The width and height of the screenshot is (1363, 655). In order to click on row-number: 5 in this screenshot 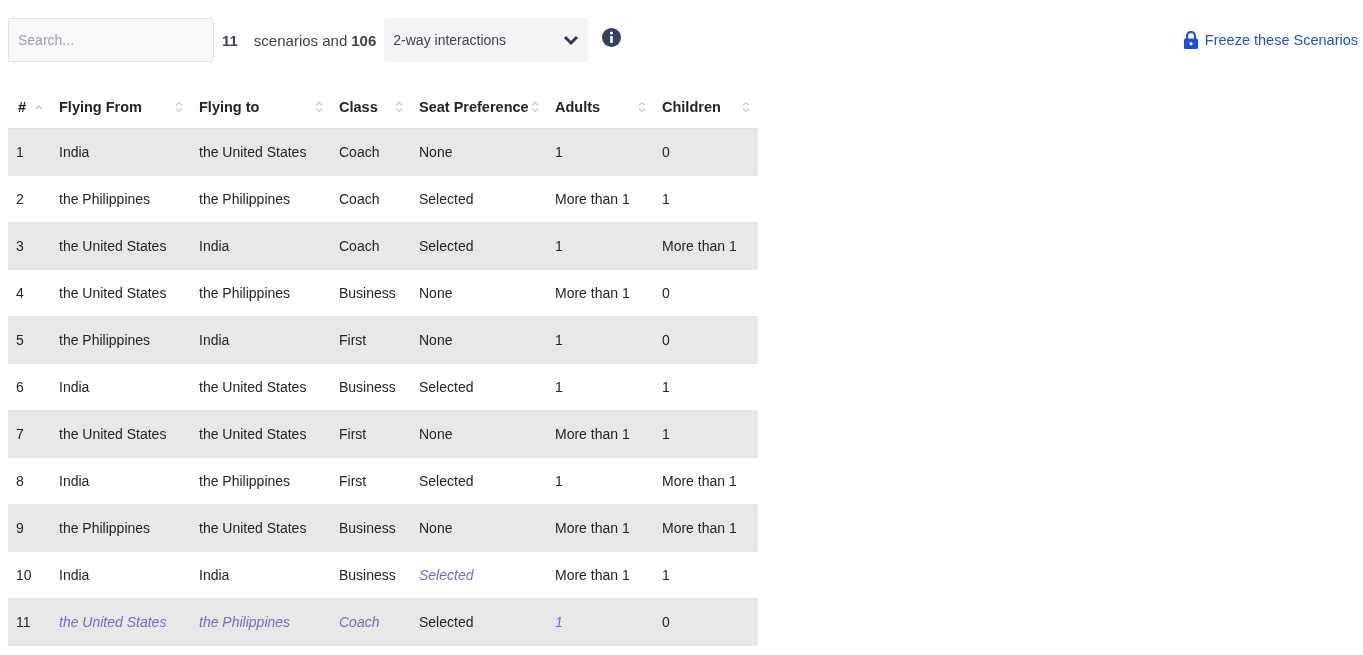, I will do `click(29, 340)`.